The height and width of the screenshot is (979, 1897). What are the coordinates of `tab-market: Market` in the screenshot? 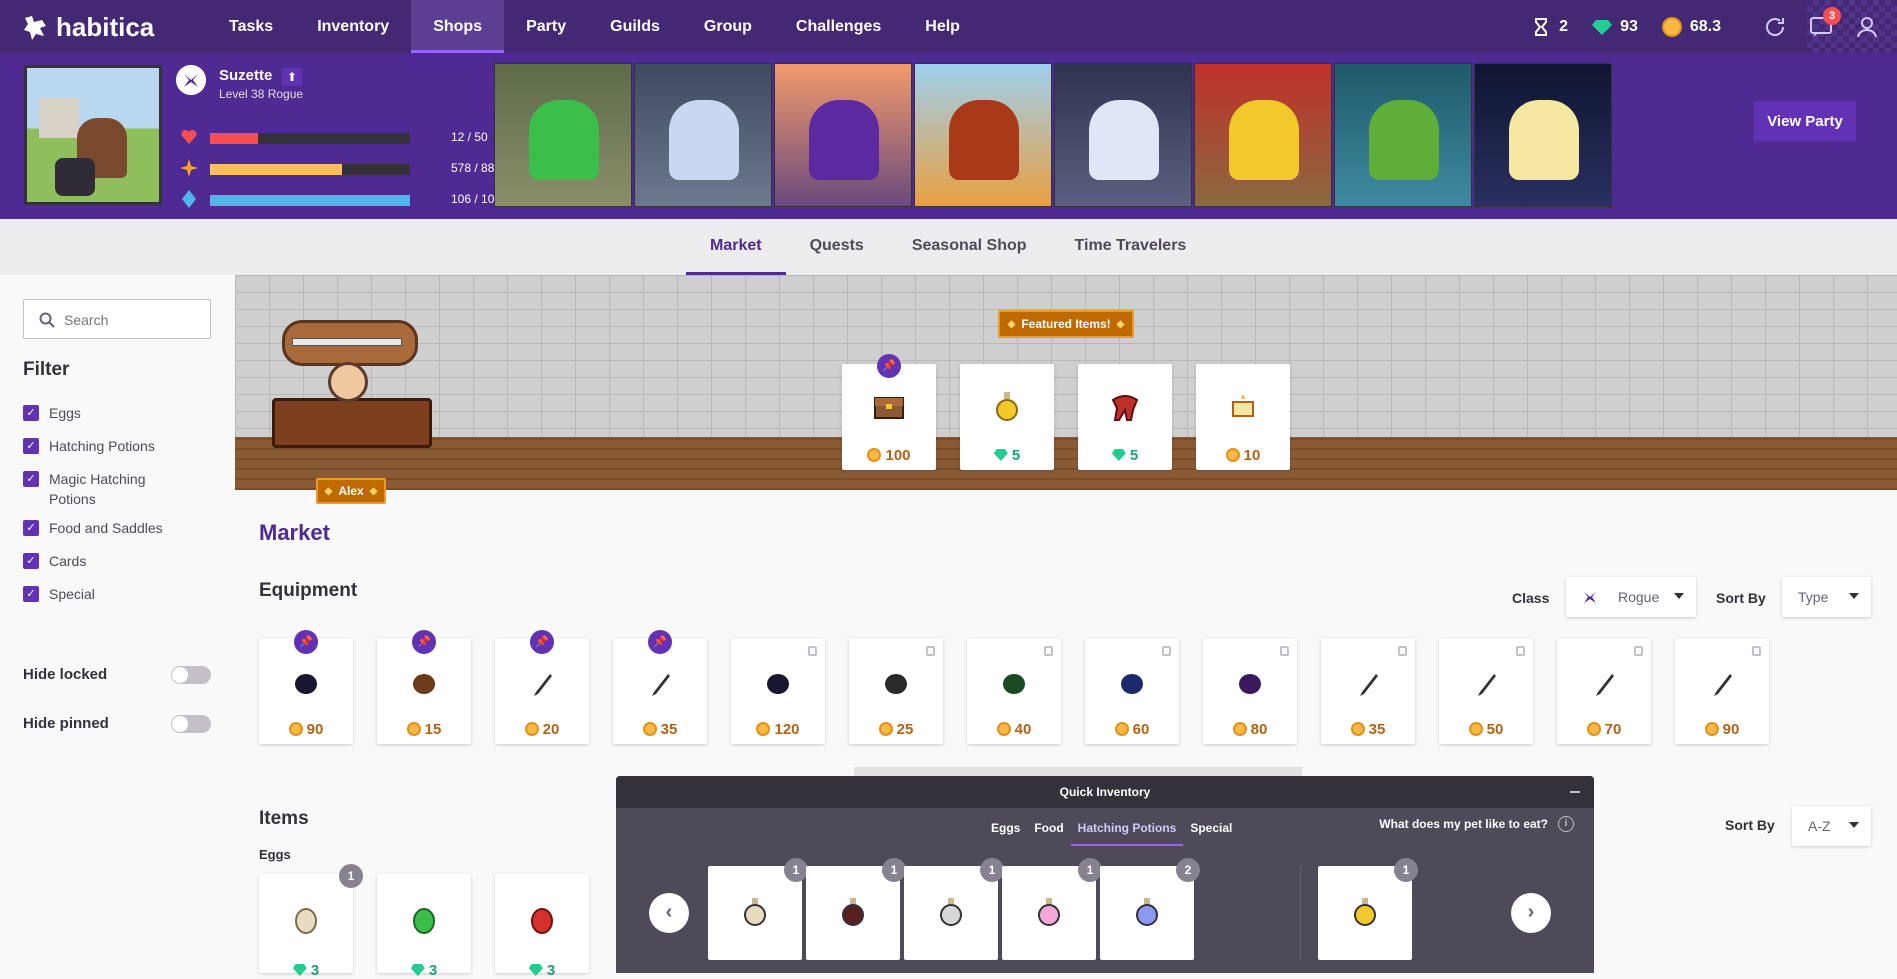 It's located at (736, 247).